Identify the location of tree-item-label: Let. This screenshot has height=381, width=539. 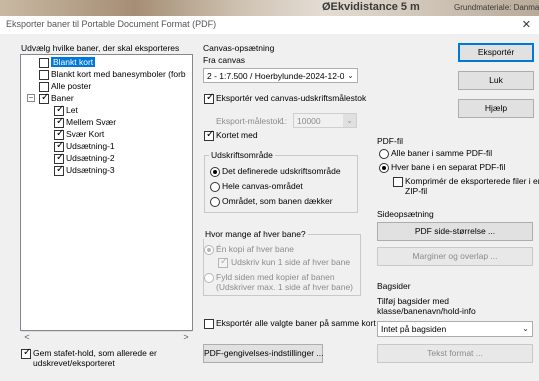
(72, 110).